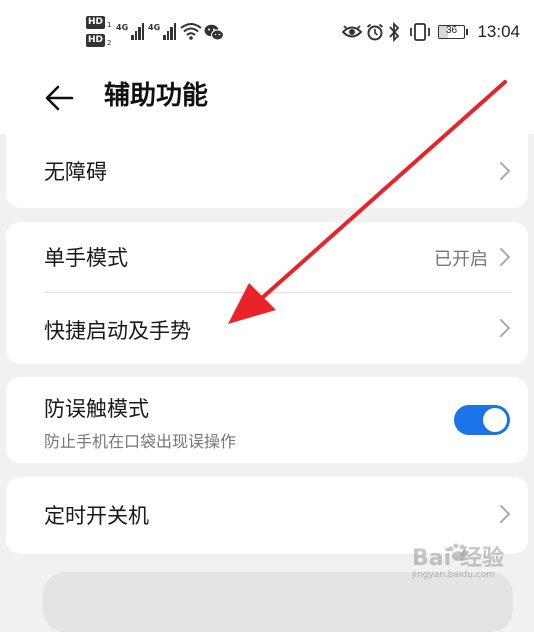  Describe the element at coordinates (482, 420) in the screenshot. I see `pocket-mode-toggle` at that location.